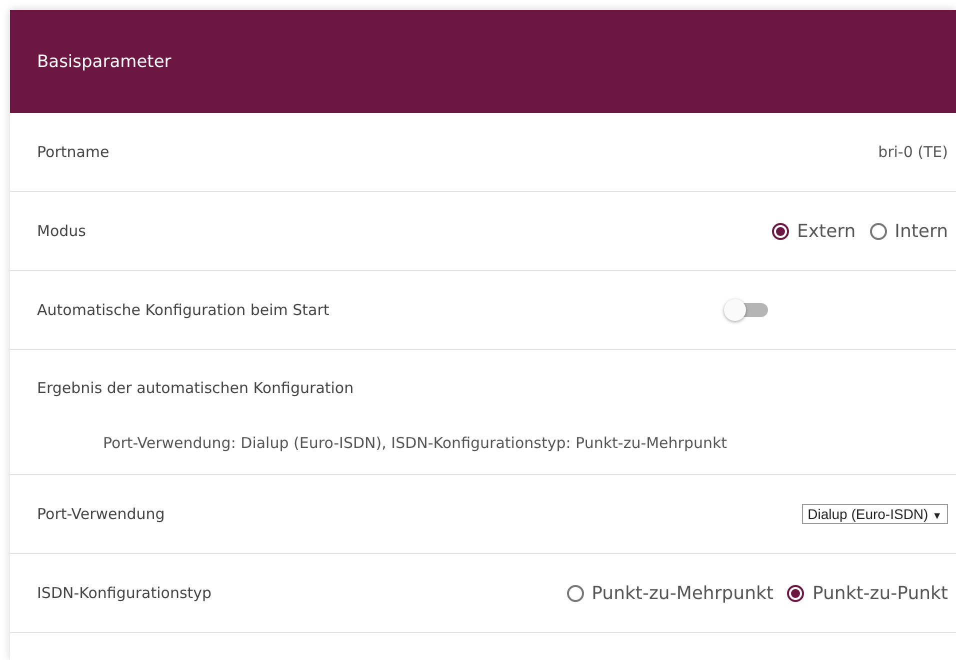 This screenshot has height=660, width=956. I want to click on field-label: Modus, so click(61, 231).